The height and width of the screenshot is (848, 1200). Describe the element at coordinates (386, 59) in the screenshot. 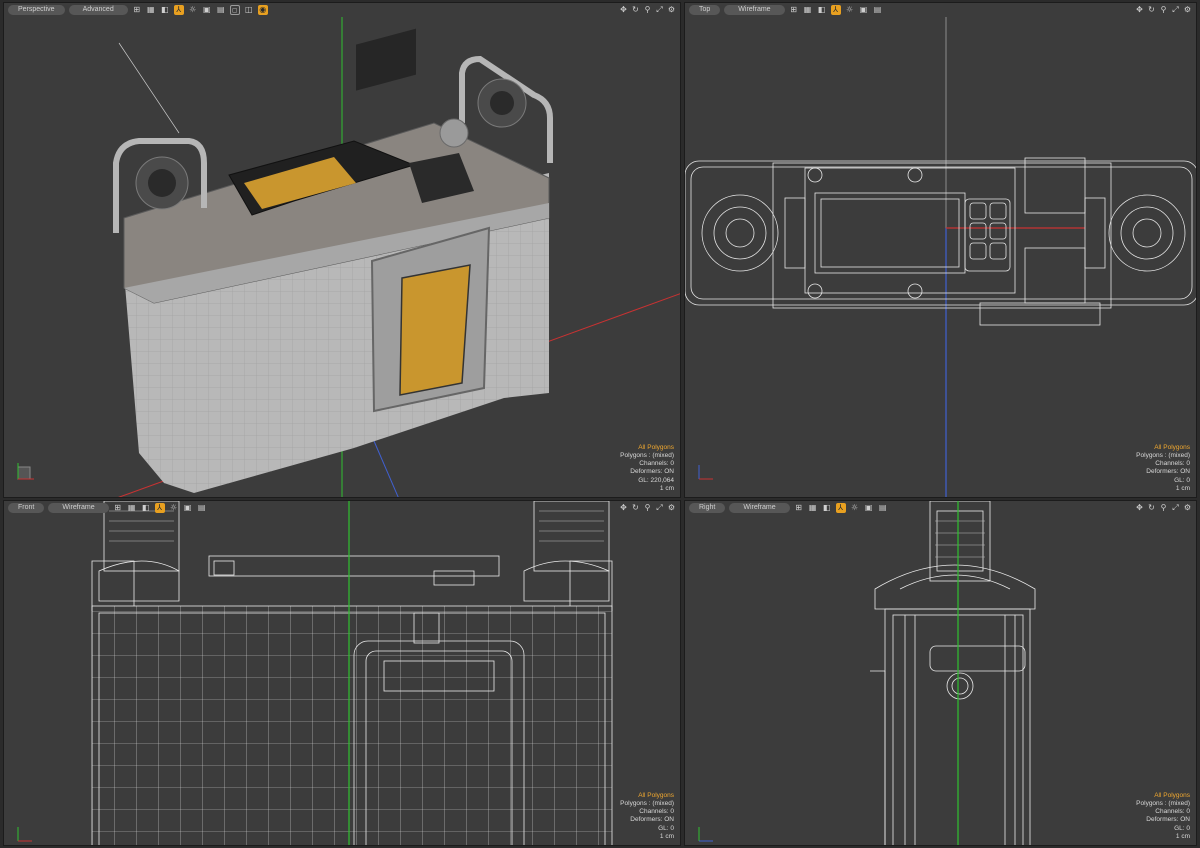

I see `button-cluster` at that location.